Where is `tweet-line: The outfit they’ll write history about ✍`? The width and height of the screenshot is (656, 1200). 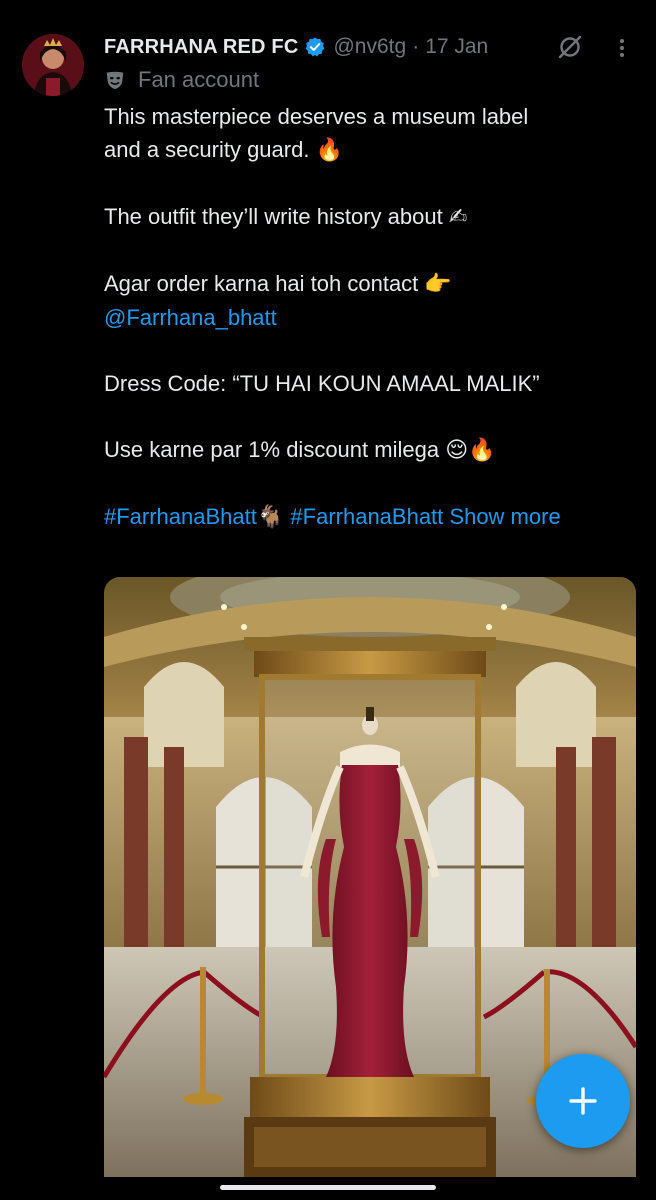 tweet-line: The outfit they’ll write history about ✍ is located at coordinates (364, 217).